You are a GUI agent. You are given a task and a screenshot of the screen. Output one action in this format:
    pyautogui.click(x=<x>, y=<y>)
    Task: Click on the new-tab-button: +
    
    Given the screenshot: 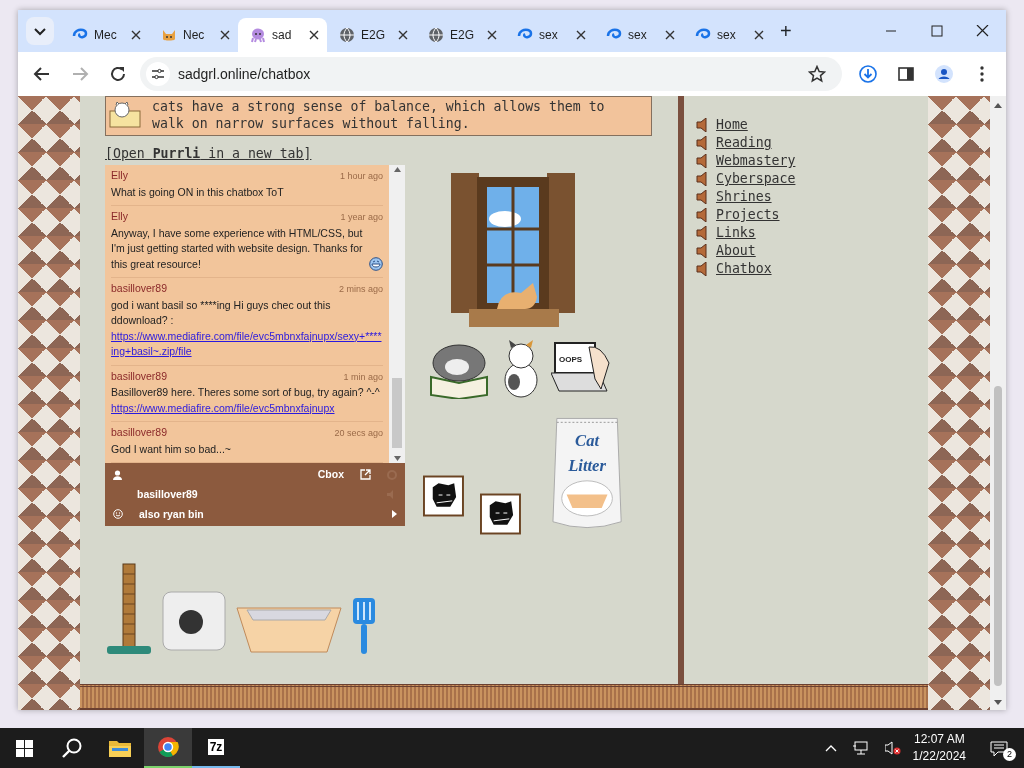 What is the action you would take?
    pyautogui.click(x=786, y=31)
    